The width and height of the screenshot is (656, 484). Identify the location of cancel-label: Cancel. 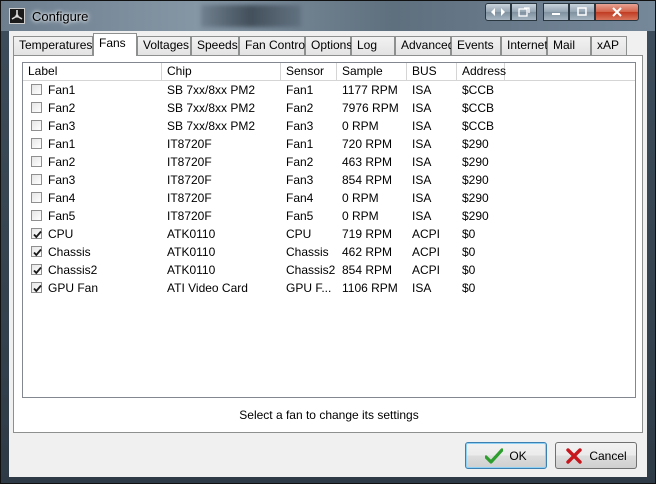
(608, 455).